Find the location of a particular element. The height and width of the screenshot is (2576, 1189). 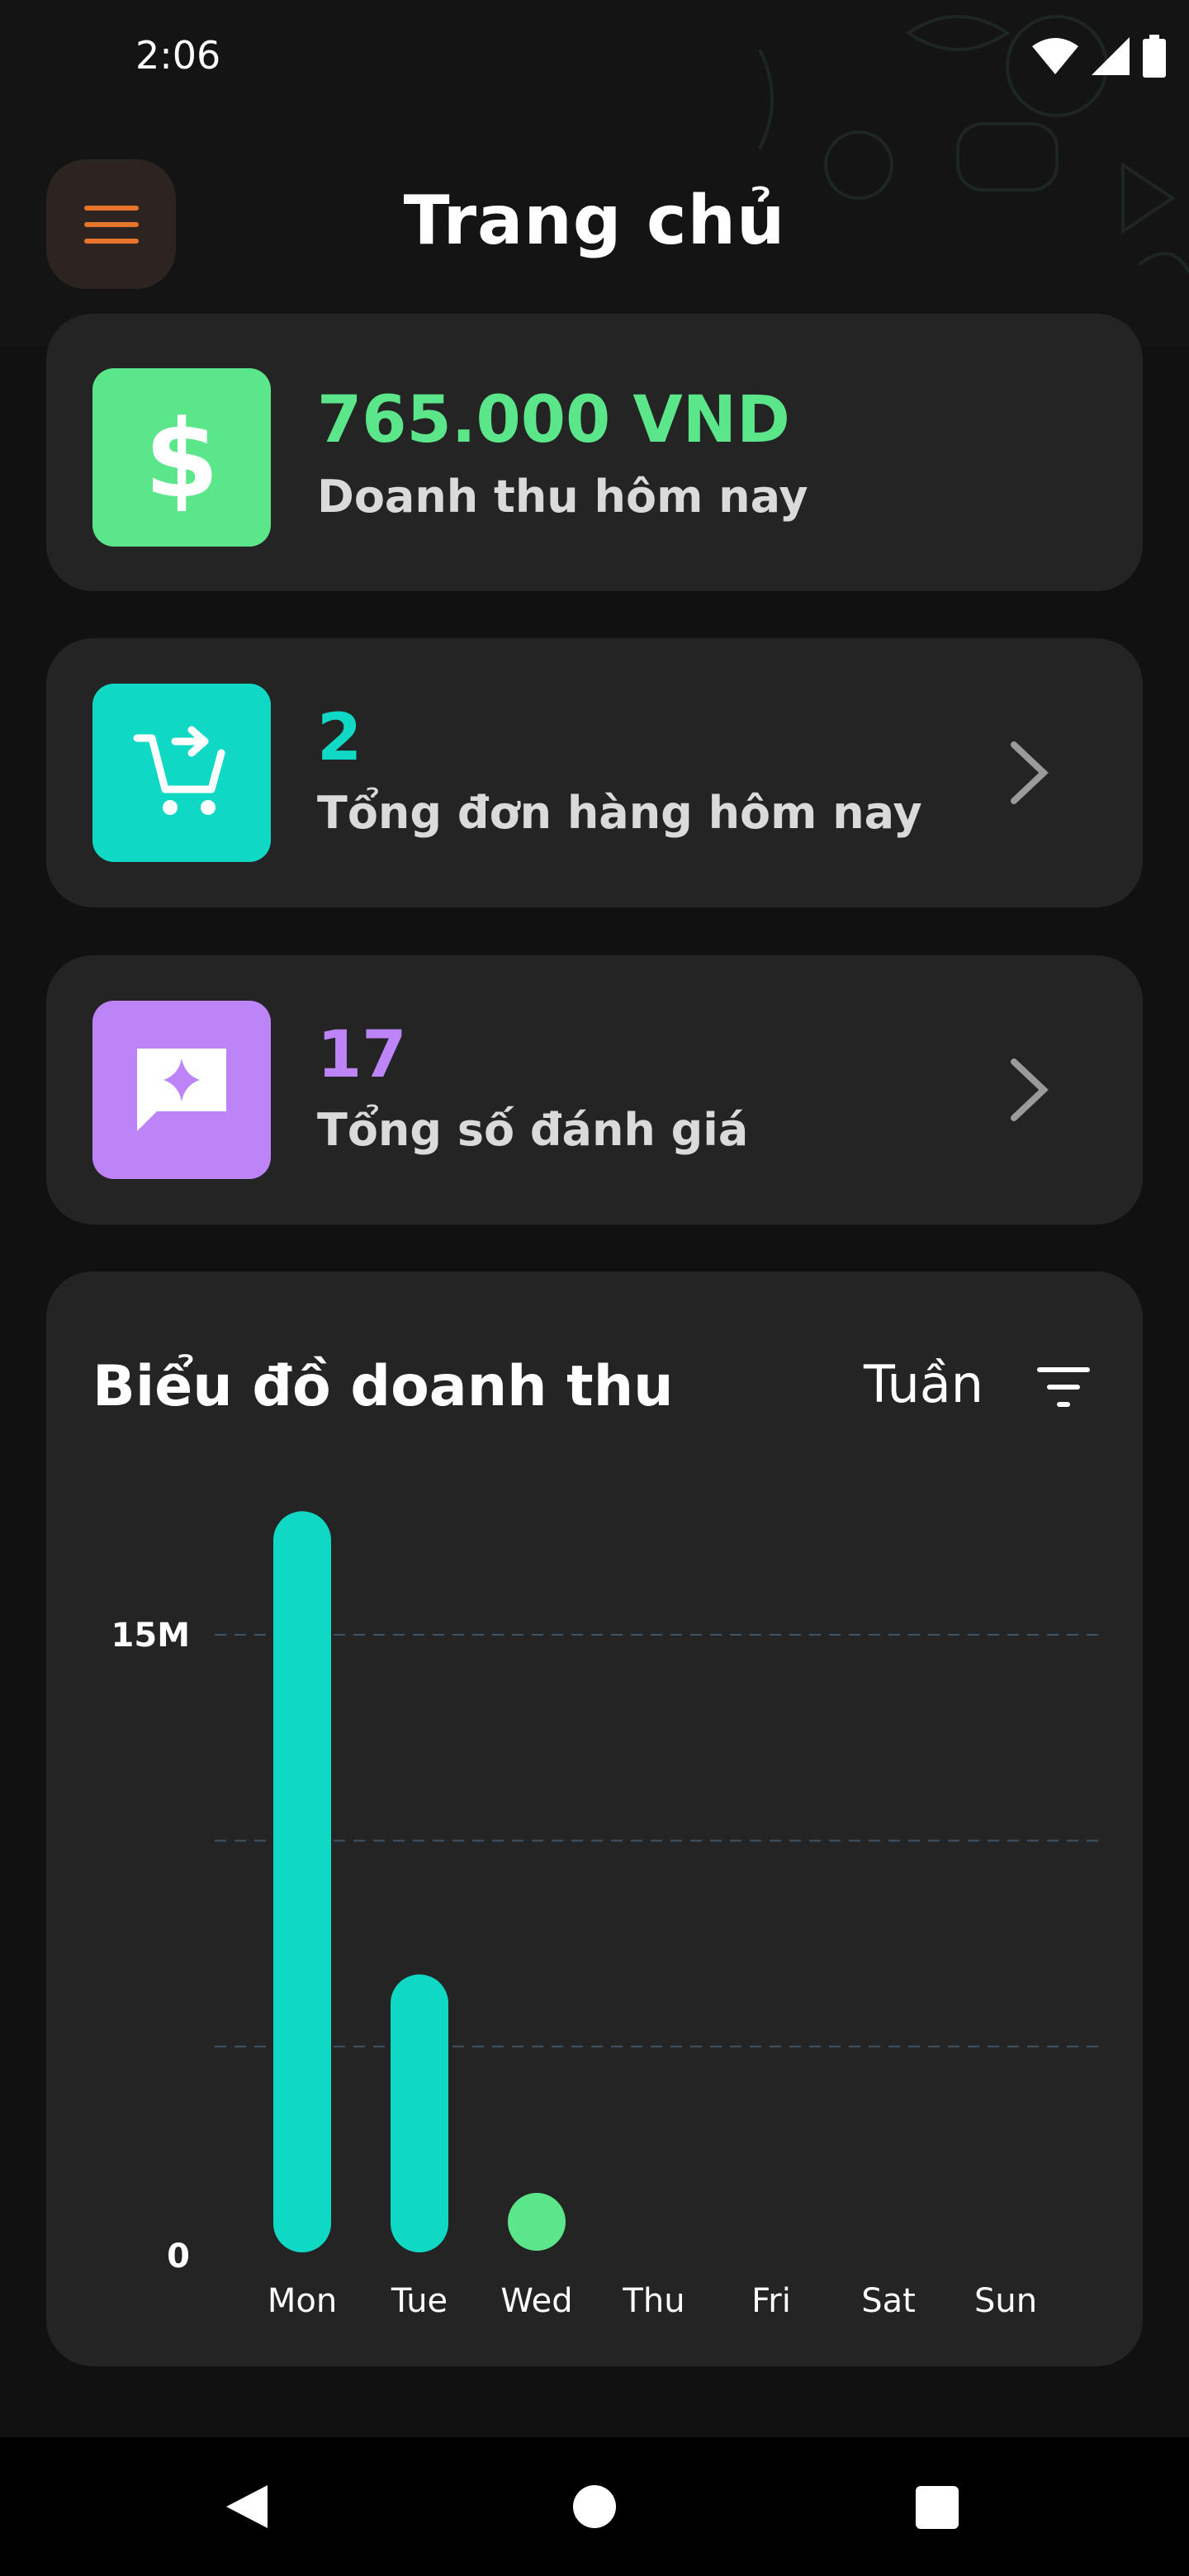

revenue-icon-box: $ is located at coordinates (181, 457).